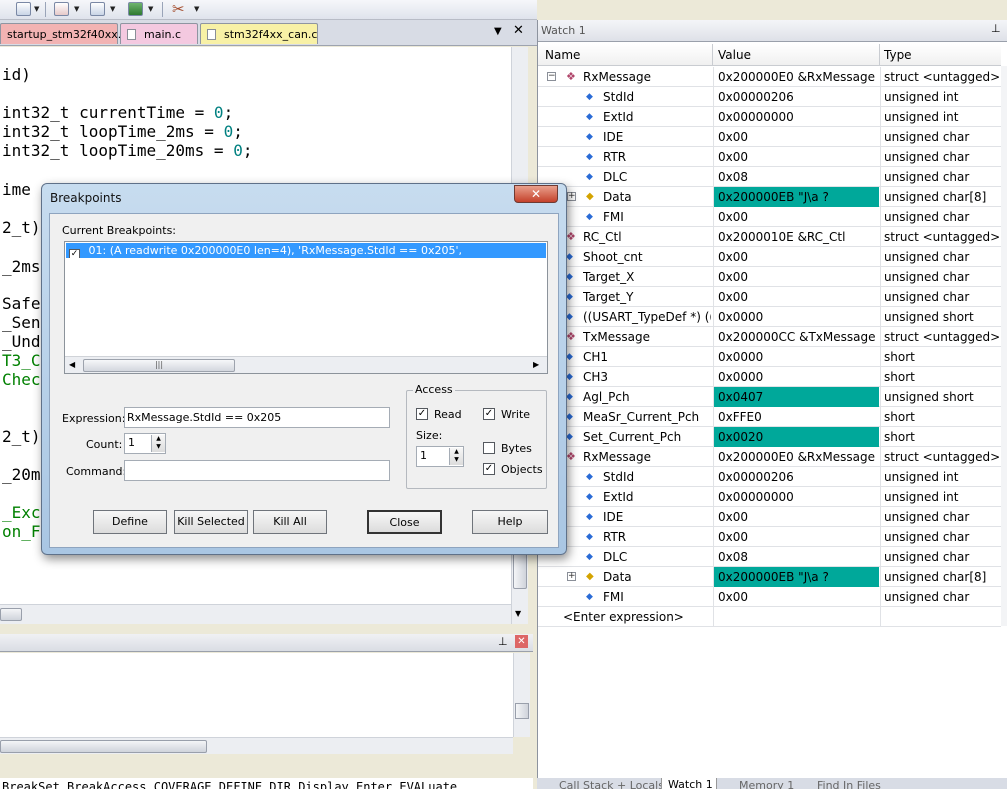 The image size is (1007, 789). I want to click on close-icon: ✕, so click(518, 30).